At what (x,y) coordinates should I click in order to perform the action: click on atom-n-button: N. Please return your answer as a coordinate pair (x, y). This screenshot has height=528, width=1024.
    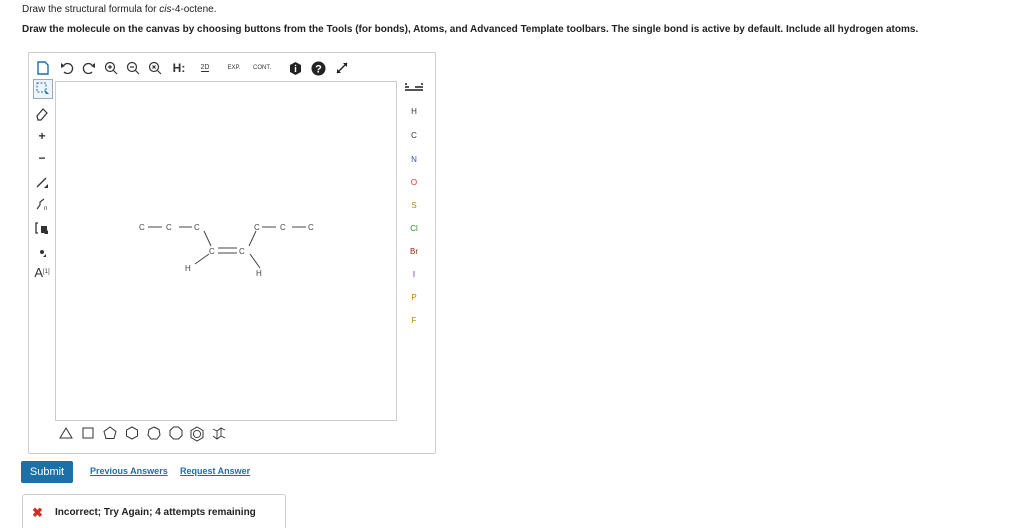
    Looking at the image, I should click on (414, 159).